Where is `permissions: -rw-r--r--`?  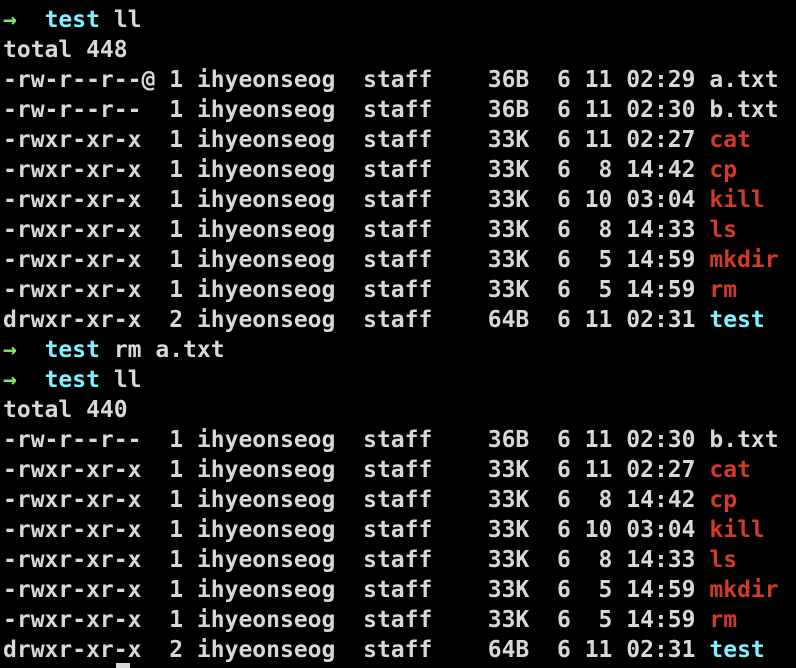
permissions: -rw-r--r-- is located at coordinates (72, 440).